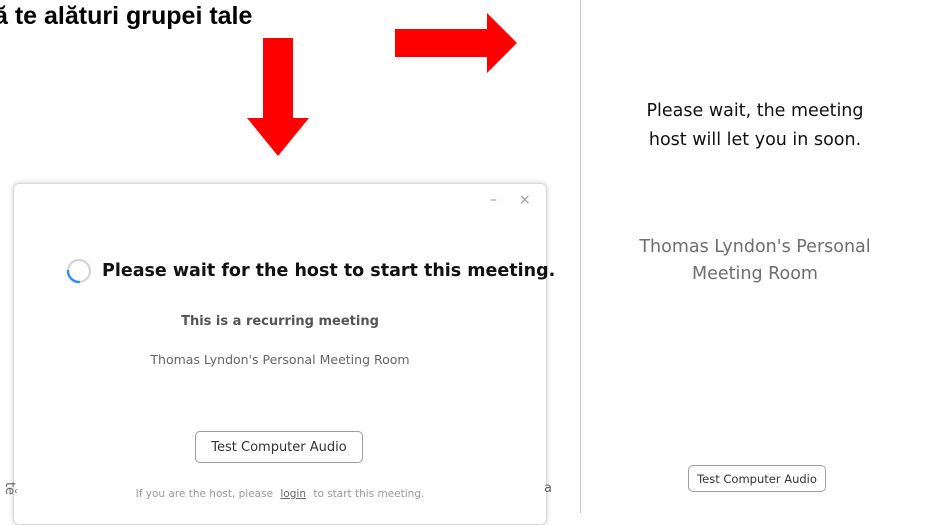 Image resolution: width=926 pixels, height=525 pixels. What do you see at coordinates (493, 200) in the screenshot?
I see `minimize-button: –` at bounding box center [493, 200].